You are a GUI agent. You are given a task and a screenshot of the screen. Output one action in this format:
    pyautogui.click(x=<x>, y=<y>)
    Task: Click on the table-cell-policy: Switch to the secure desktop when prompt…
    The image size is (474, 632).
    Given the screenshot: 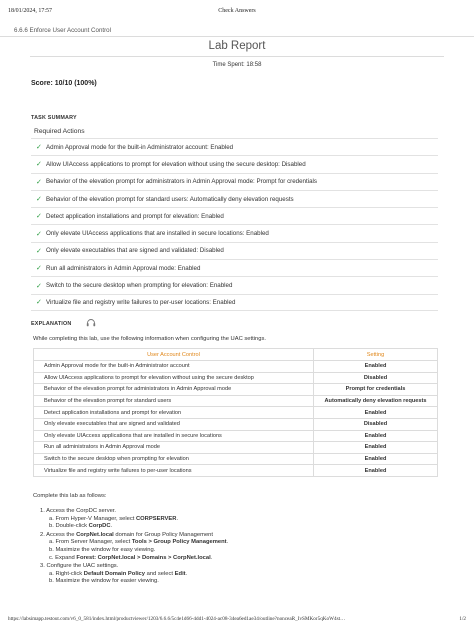 What is the action you would take?
    pyautogui.click(x=173, y=459)
    